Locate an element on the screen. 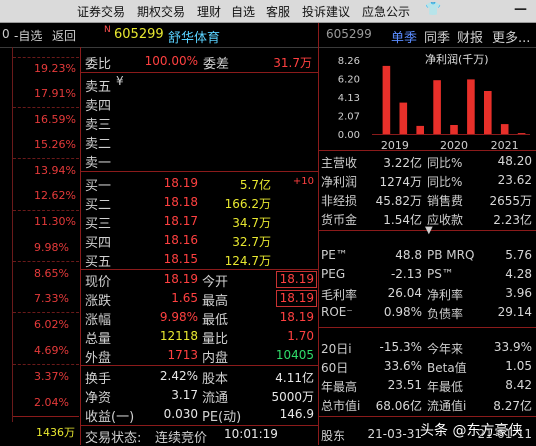 Image resolution: width=536 pixels, height=446 pixels. outer-value: 1713 is located at coordinates (182, 355).